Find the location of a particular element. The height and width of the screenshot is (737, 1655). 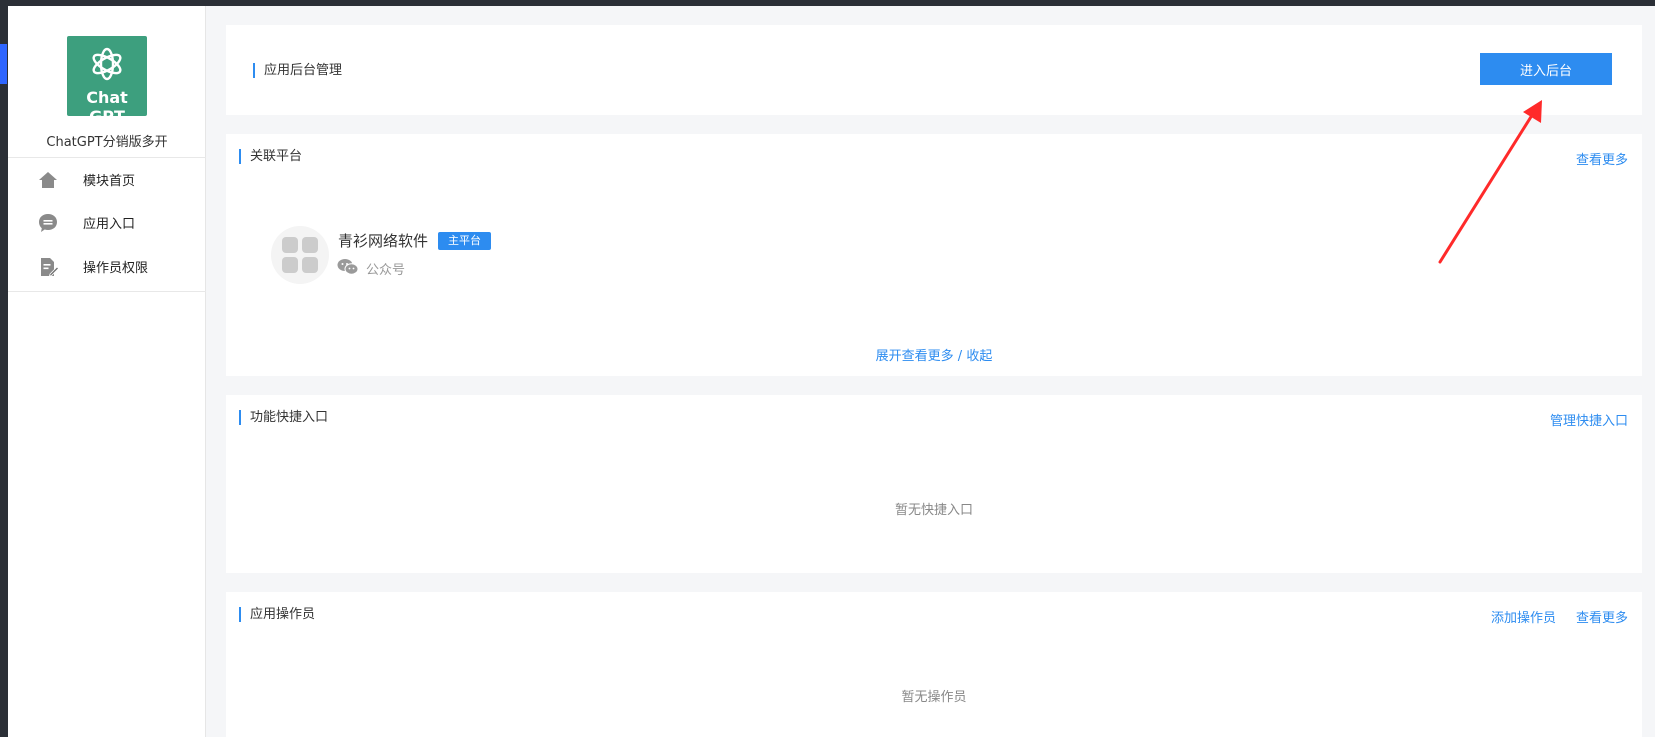

empty-operators-text: 暂无操作员 is located at coordinates (934, 697).